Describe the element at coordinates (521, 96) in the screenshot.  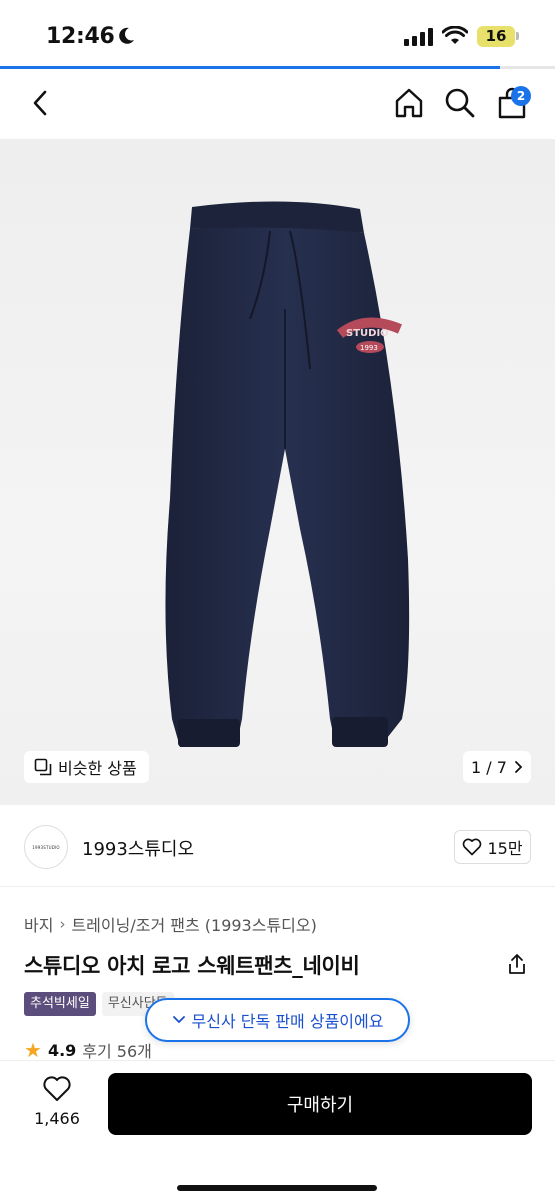
I see `cart-count-badge: 2` at that location.